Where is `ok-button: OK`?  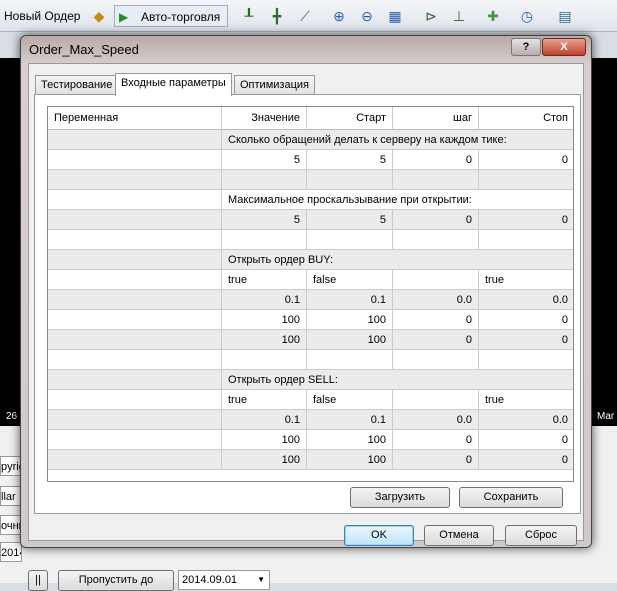 ok-button: OK is located at coordinates (379, 535).